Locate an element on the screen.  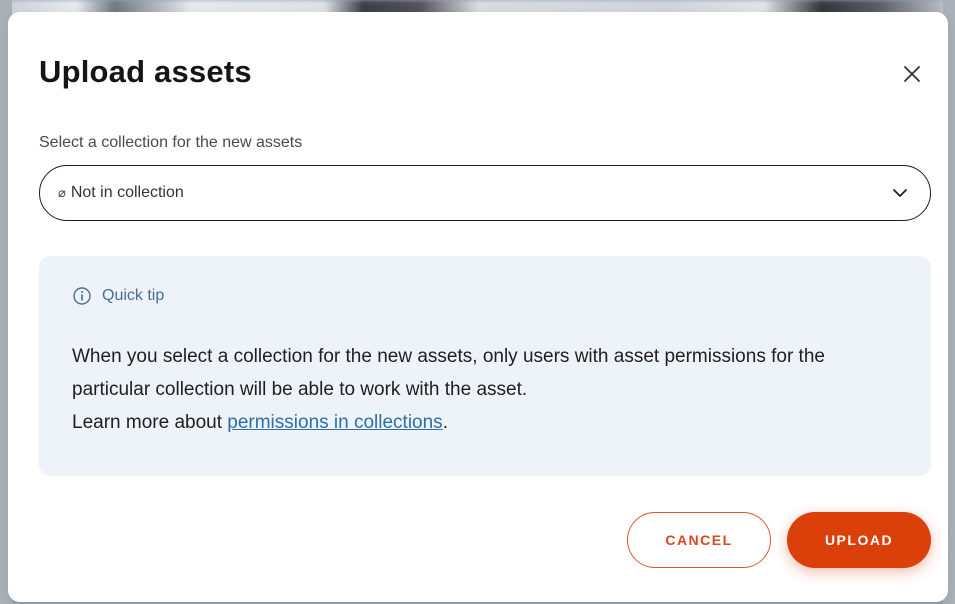
chevron-down-icon is located at coordinates (900, 193).